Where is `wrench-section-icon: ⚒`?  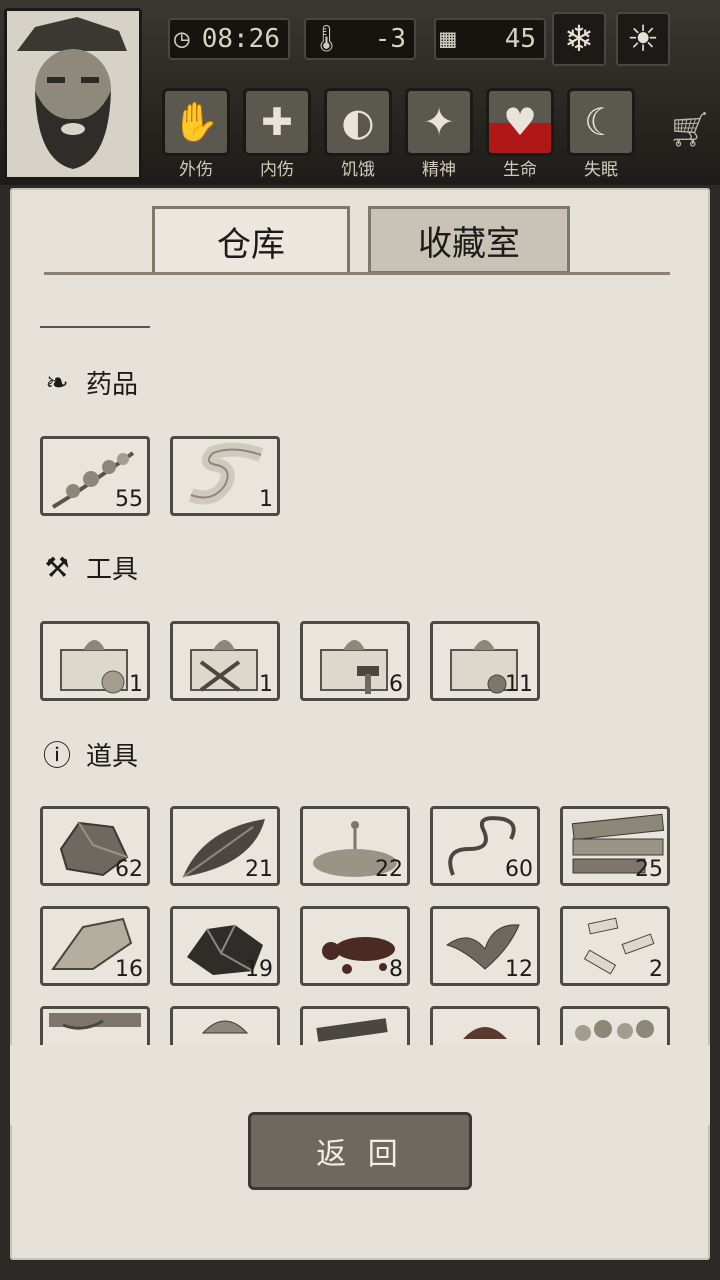
wrench-section-icon: ⚒ is located at coordinates (57, 567).